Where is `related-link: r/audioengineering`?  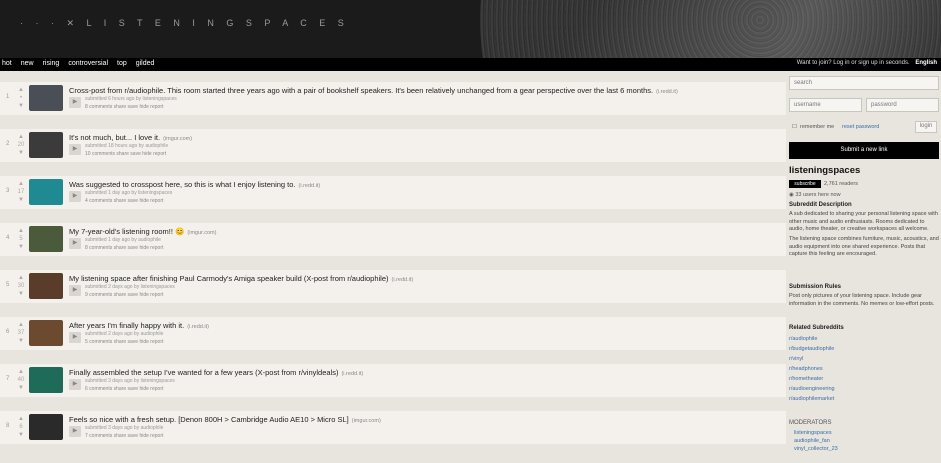 related-link: r/audioengineering is located at coordinates (812, 389).